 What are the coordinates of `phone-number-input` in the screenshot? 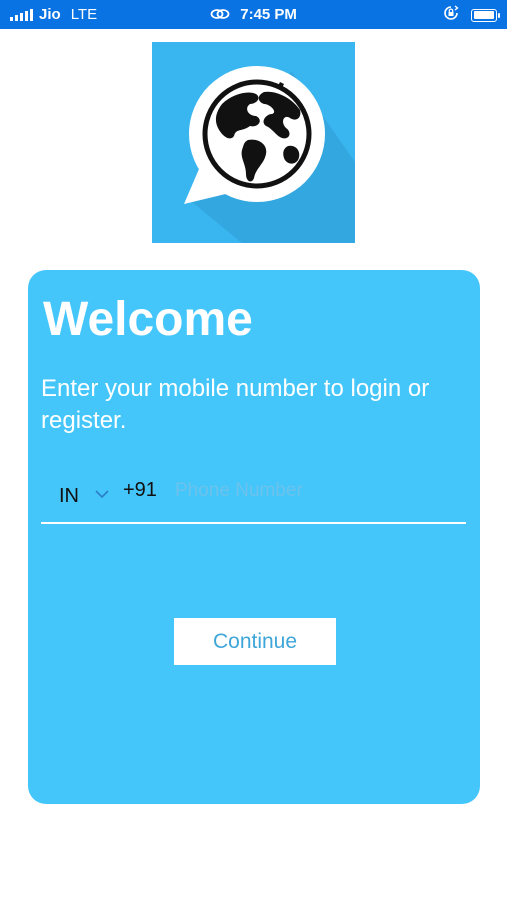 It's located at (315, 491).